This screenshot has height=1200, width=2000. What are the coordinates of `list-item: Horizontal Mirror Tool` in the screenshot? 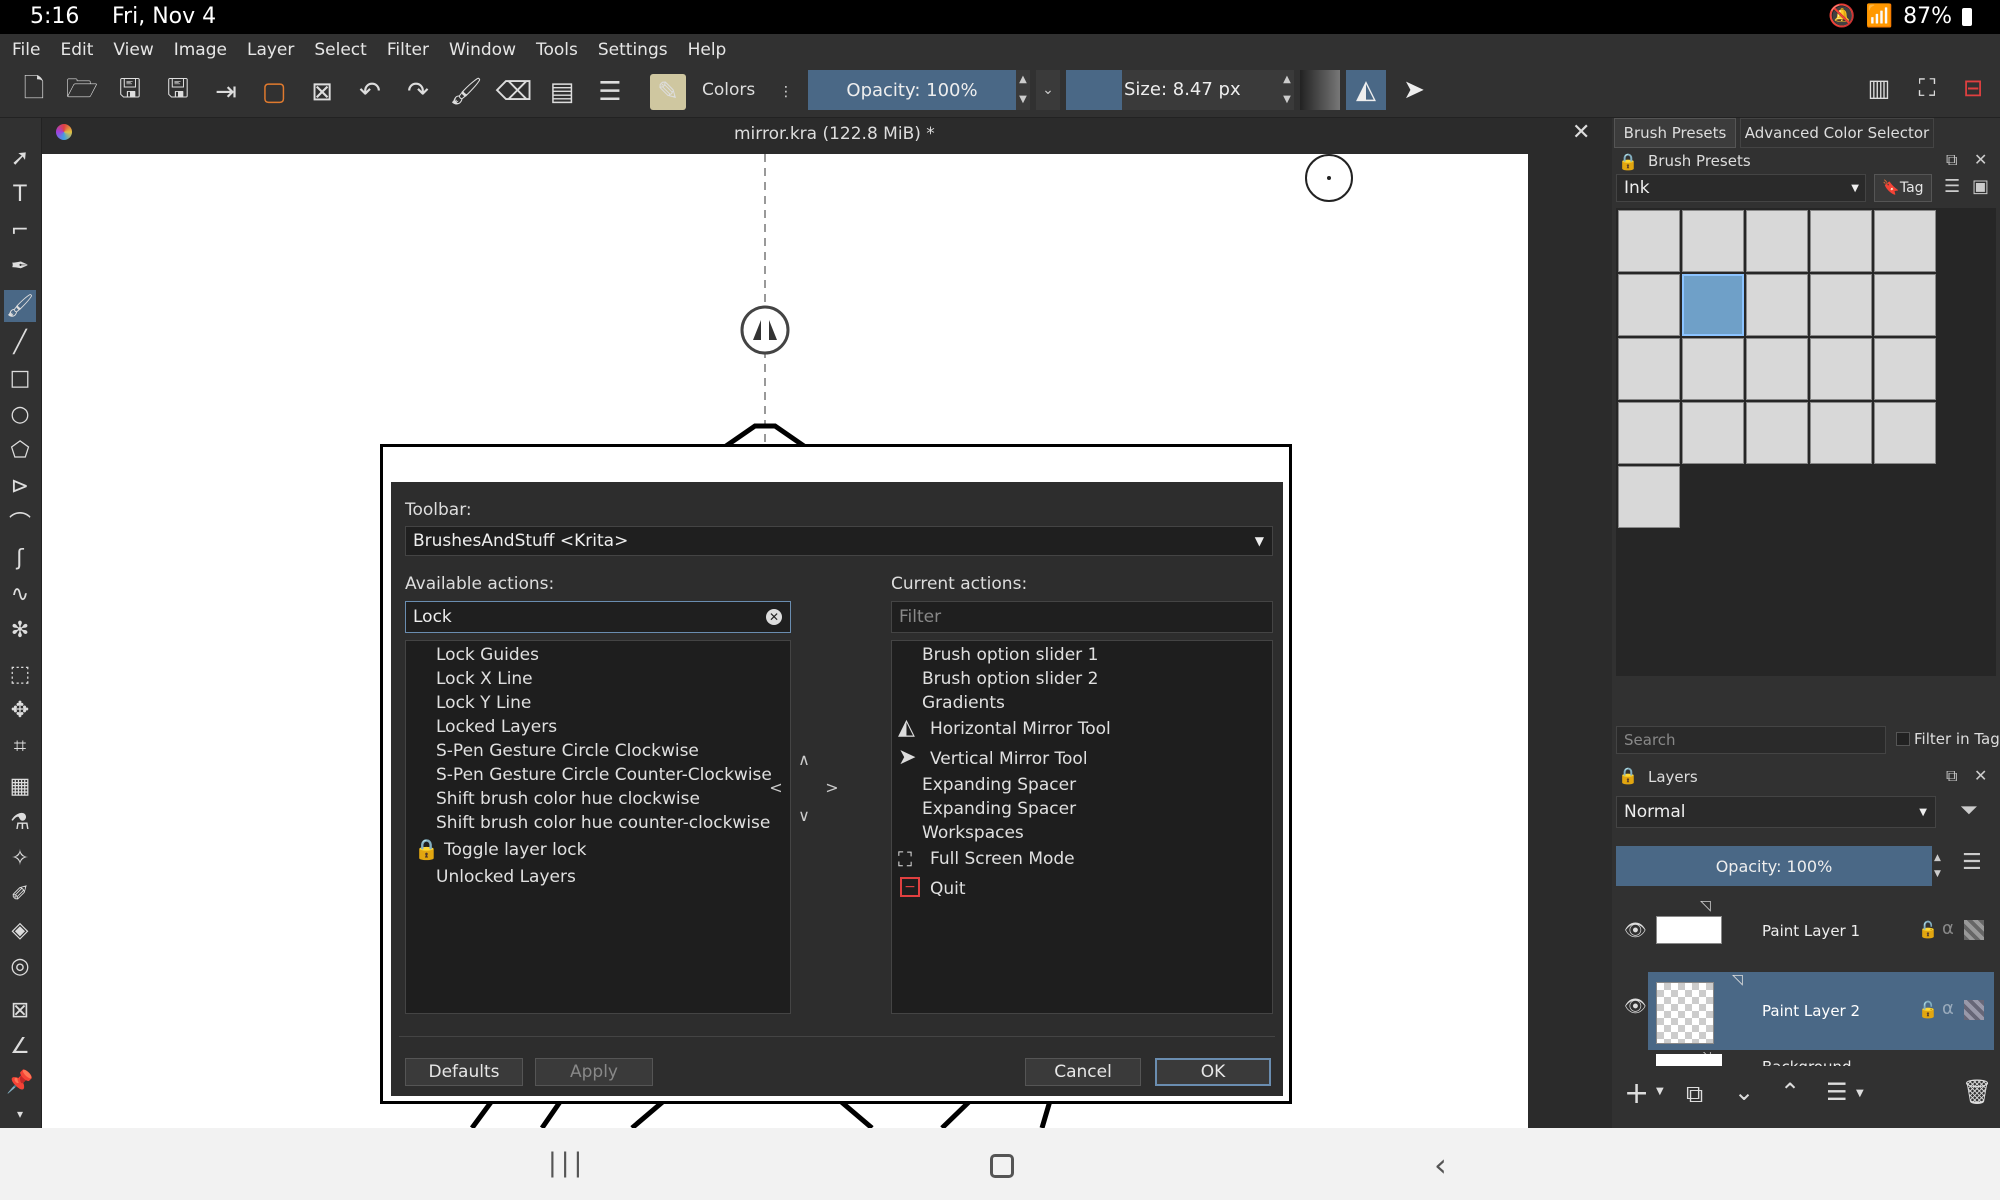 It's located at (1020, 729).